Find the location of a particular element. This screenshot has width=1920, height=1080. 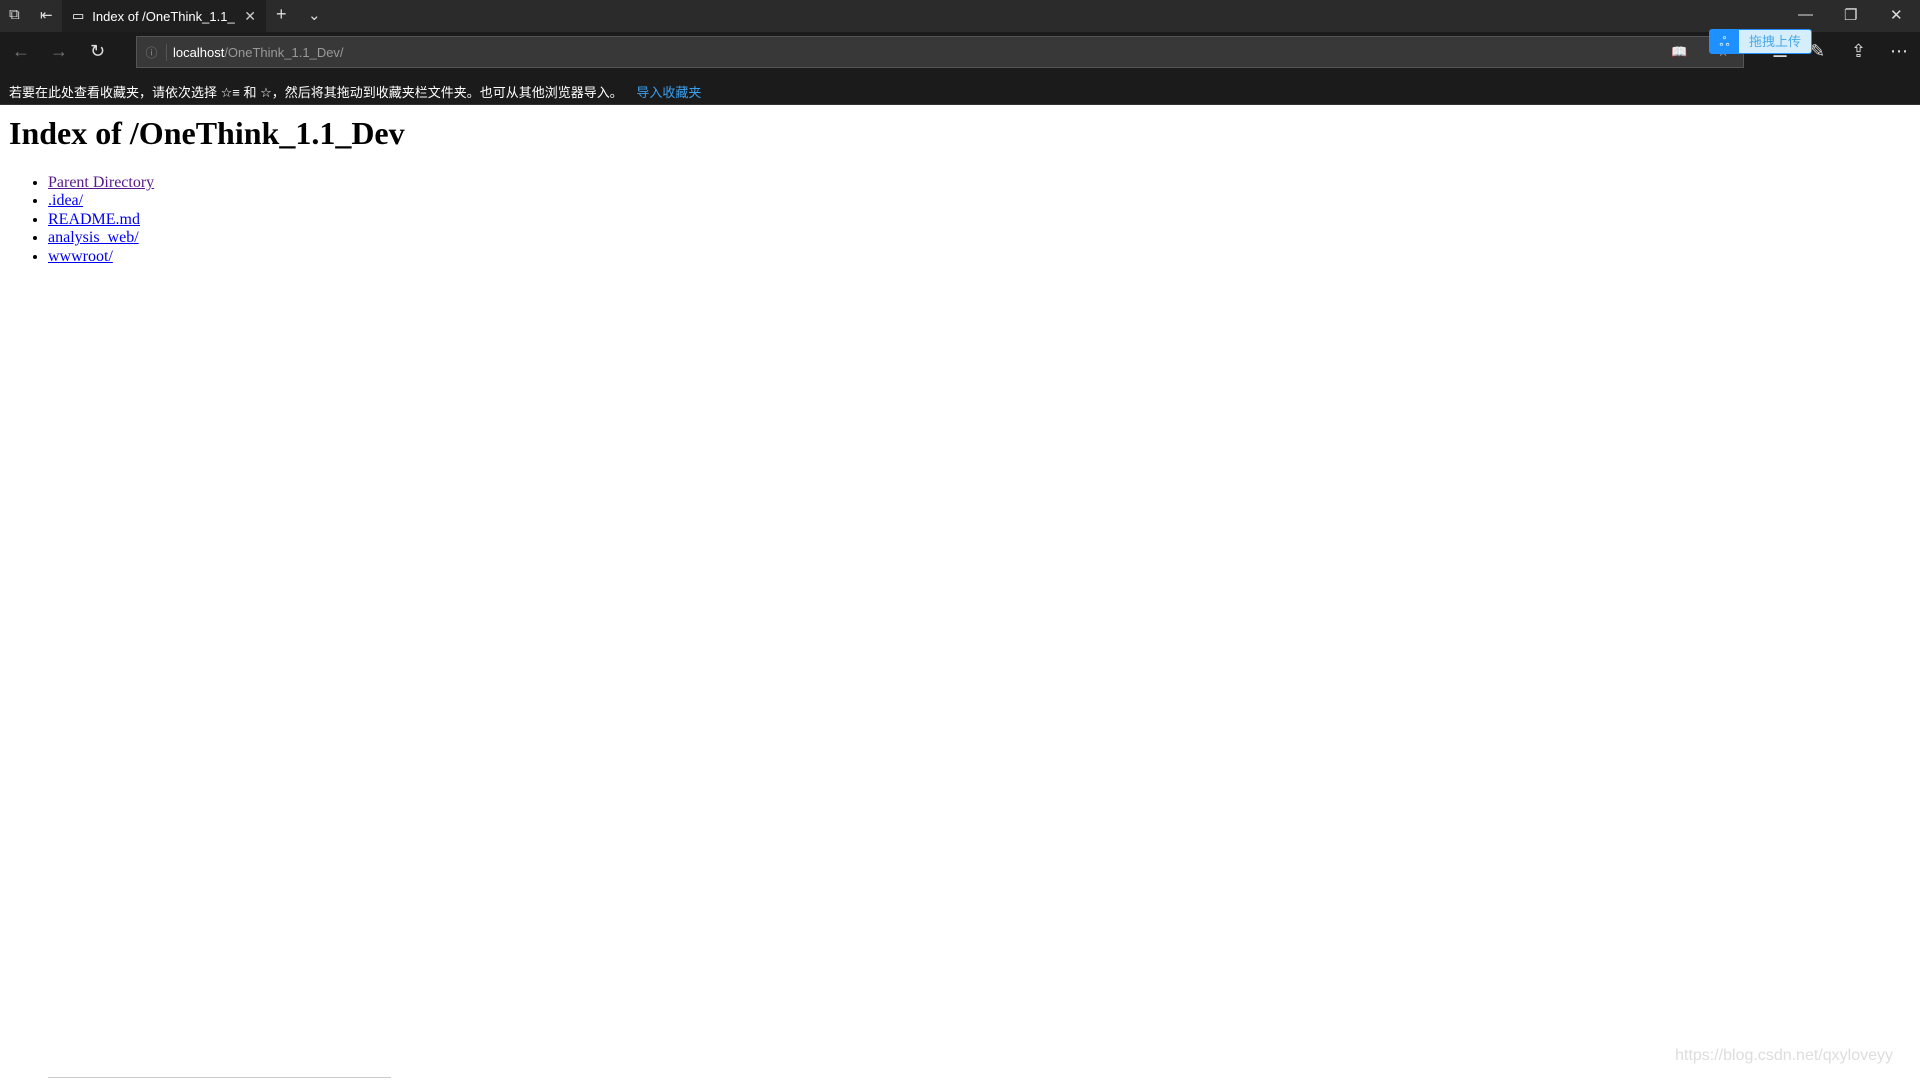

close-window-icon: ✕ is located at coordinates (1896, 15).